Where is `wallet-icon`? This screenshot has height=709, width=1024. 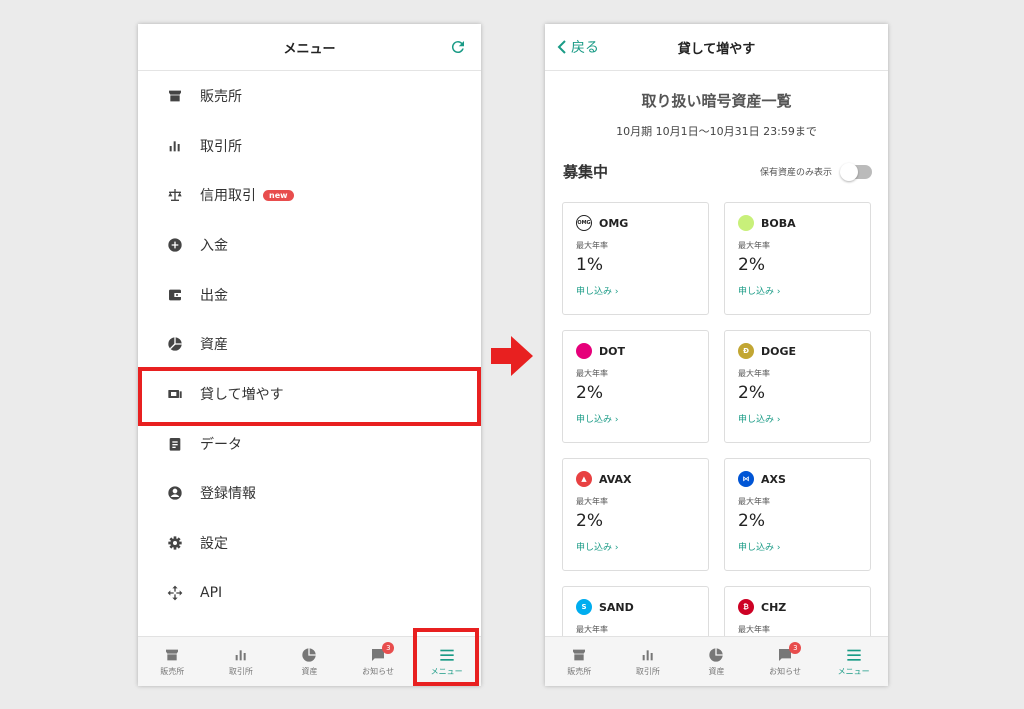
wallet-icon is located at coordinates (175, 295).